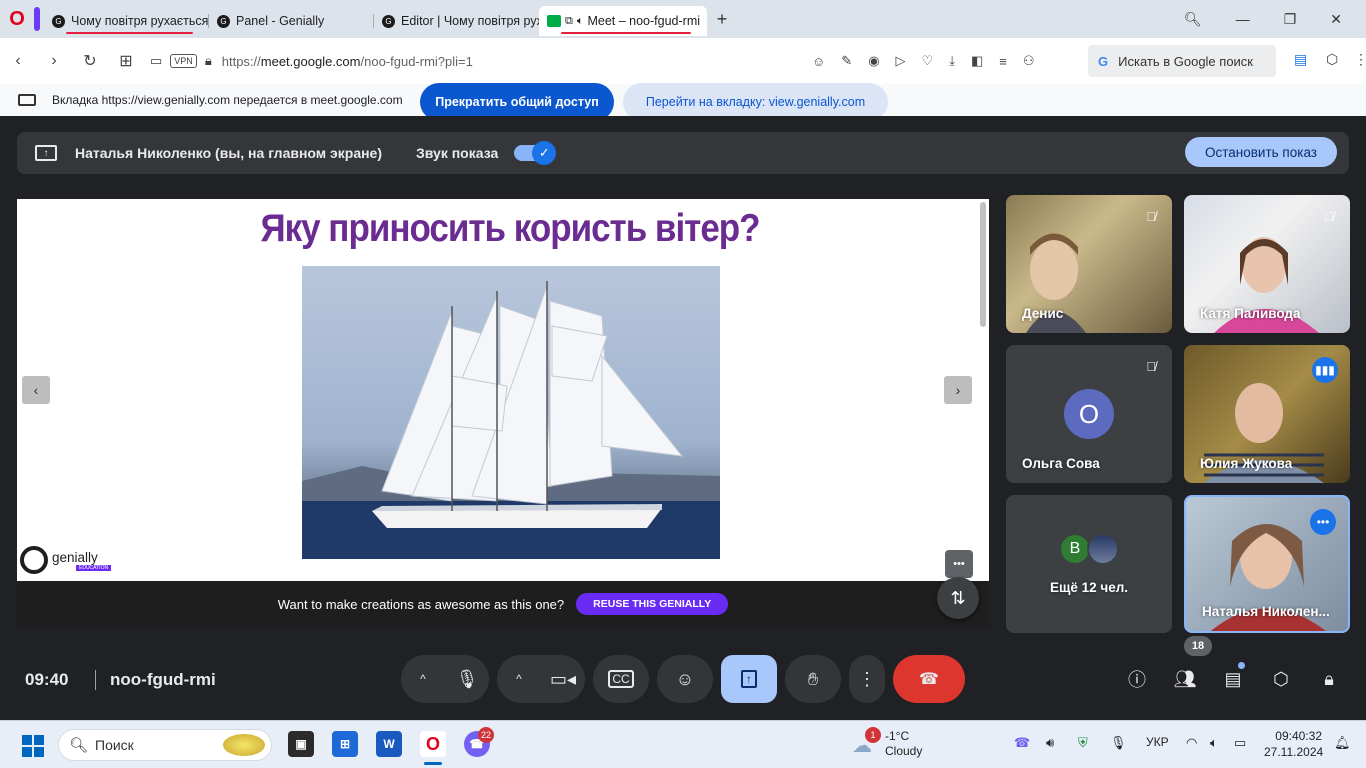 This screenshot has width=1366, height=768. What do you see at coordinates (126, 61) in the screenshot?
I see `speed-dial-icon: ⊞` at bounding box center [126, 61].